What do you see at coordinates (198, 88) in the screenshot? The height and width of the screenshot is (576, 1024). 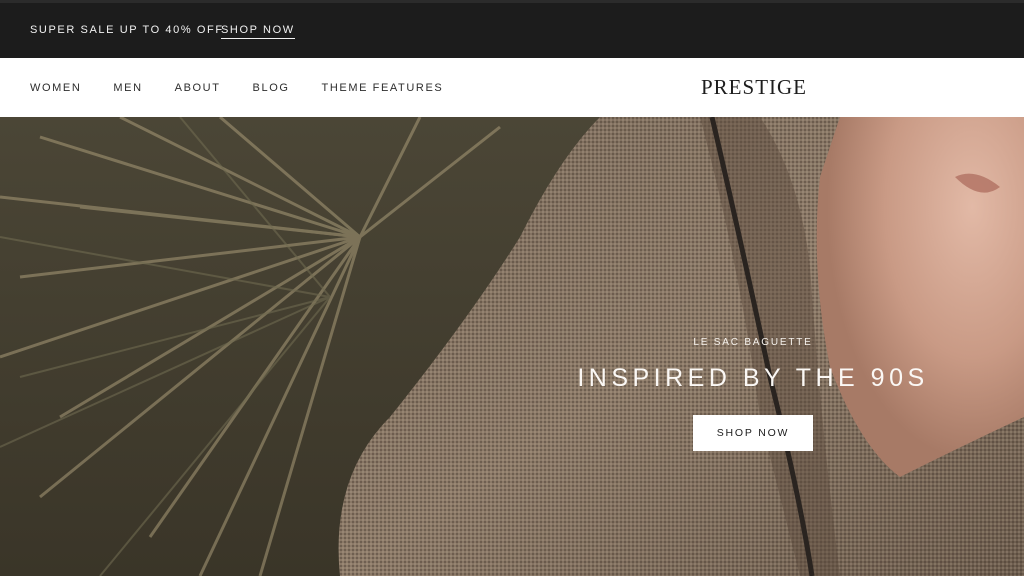 I see `nav-item-about: ABOUT` at bounding box center [198, 88].